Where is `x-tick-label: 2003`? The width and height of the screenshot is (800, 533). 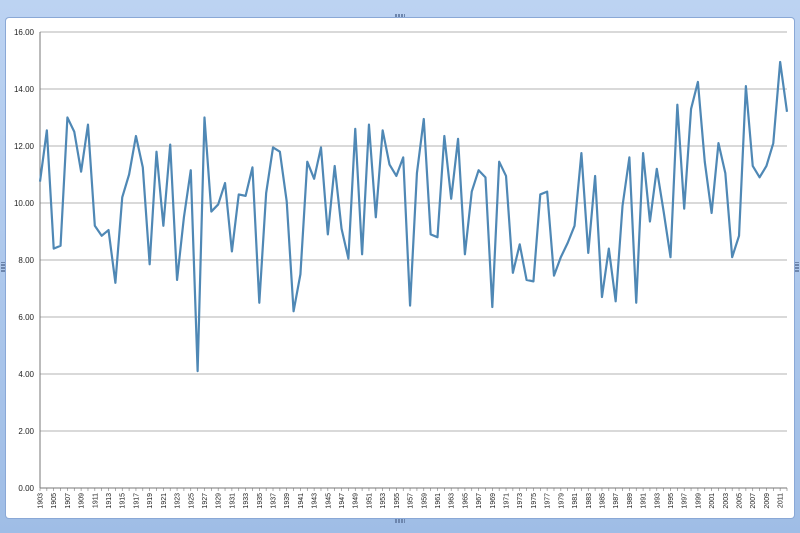
x-tick-label: 2003 is located at coordinates (726, 501).